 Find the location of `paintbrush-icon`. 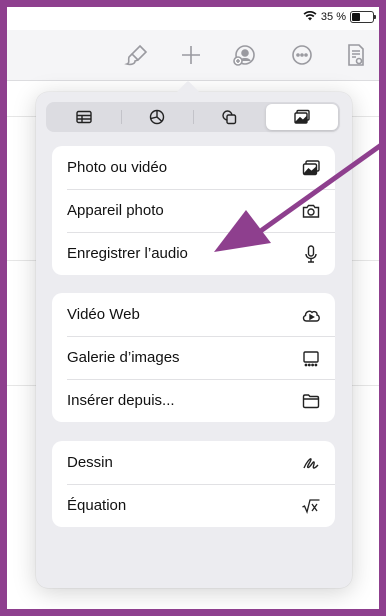

paintbrush-icon is located at coordinates (137, 55).